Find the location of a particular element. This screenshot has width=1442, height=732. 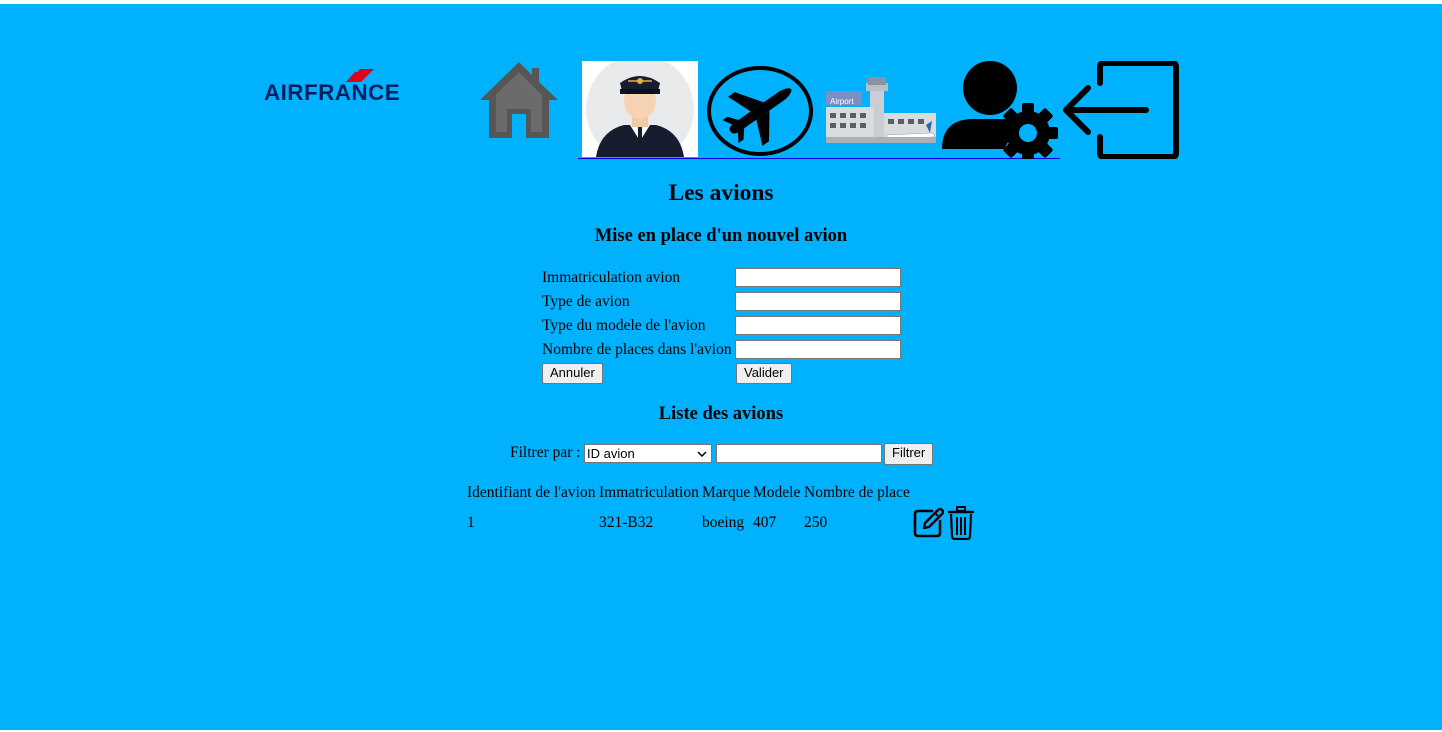

nav-plane-link is located at coordinates (760, 110).